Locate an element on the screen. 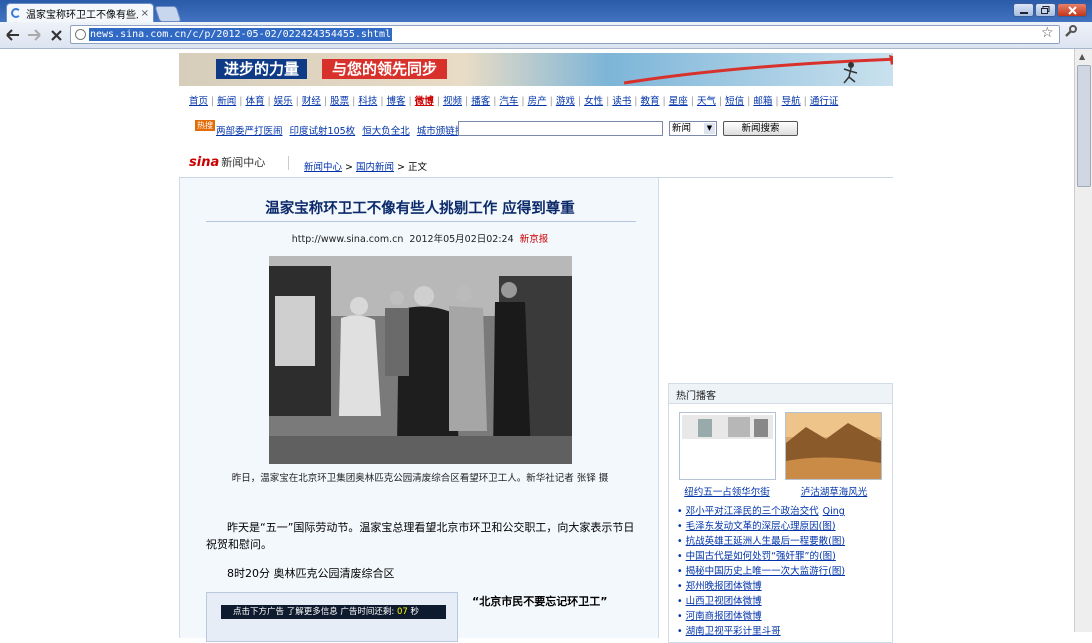  thumbnail-caption: 纽约五一占领华尔街 is located at coordinates (727, 491).